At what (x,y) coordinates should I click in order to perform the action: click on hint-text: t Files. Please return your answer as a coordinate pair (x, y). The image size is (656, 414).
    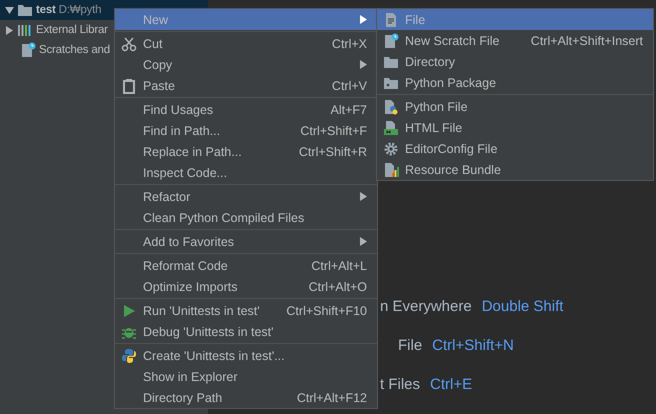
    Looking at the image, I should click on (400, 384).